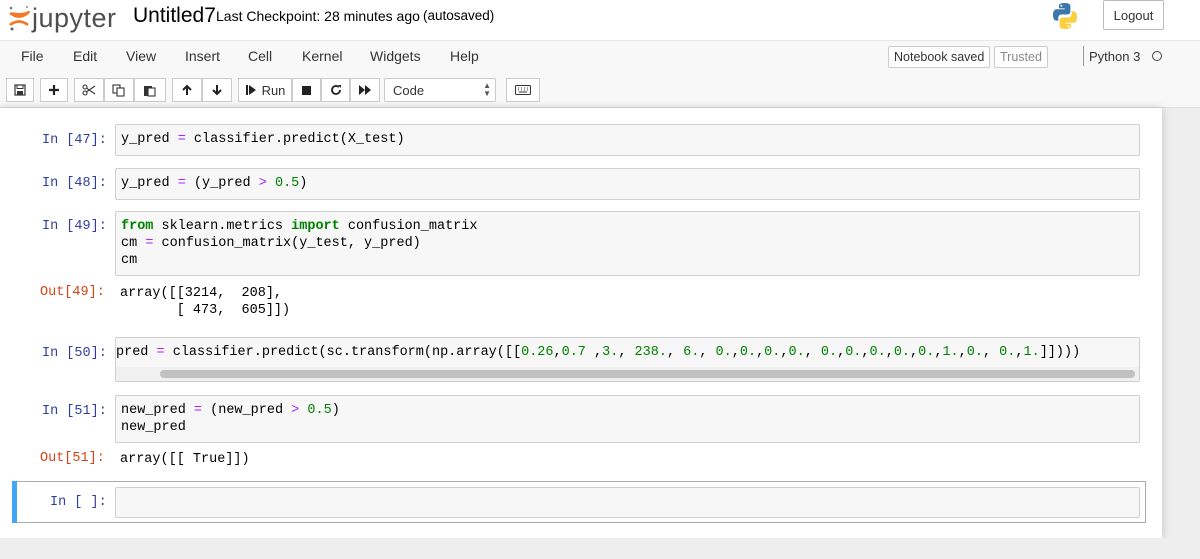 The width and height of the screenshot is (1200, 559). I want to click on cell-output: array([[ True]]), so click(185, 459).